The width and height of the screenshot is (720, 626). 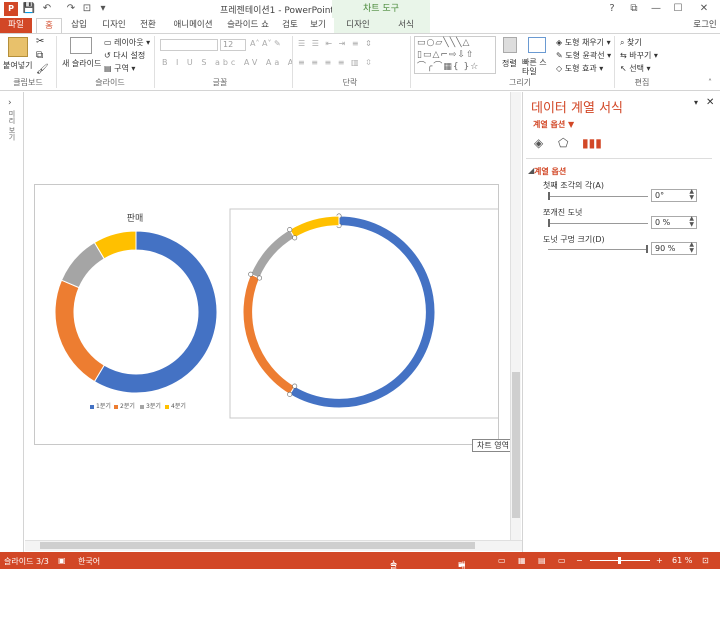 What do you see at coordinates (705, 25) in the screenshot?
I see `login-link: 로그인` at bounding box center [705, 25].